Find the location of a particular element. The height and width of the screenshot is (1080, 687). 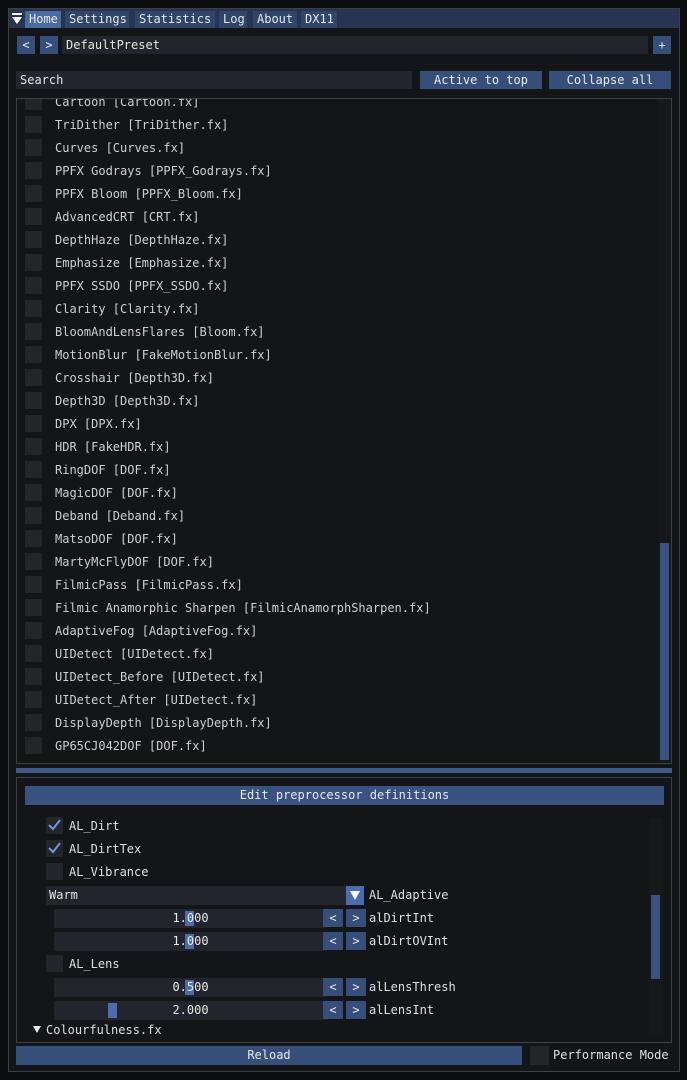

tab-about: About is located at coordinates (275, 19).